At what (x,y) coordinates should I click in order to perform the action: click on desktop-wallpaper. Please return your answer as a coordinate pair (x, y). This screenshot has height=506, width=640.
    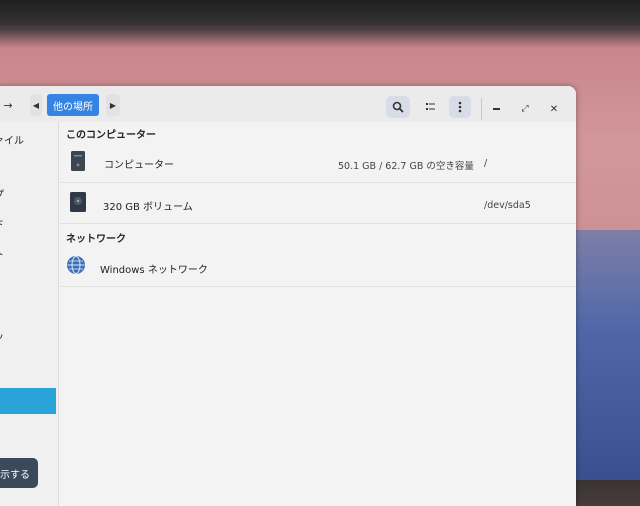
    Looking at the image, I should click on (607, 355).